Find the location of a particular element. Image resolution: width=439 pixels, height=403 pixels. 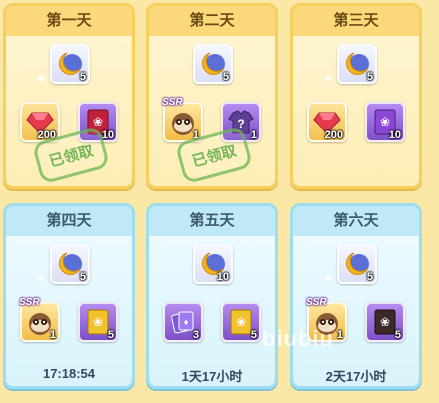

reward-qty: 200 is located at coordinates (333, 135).